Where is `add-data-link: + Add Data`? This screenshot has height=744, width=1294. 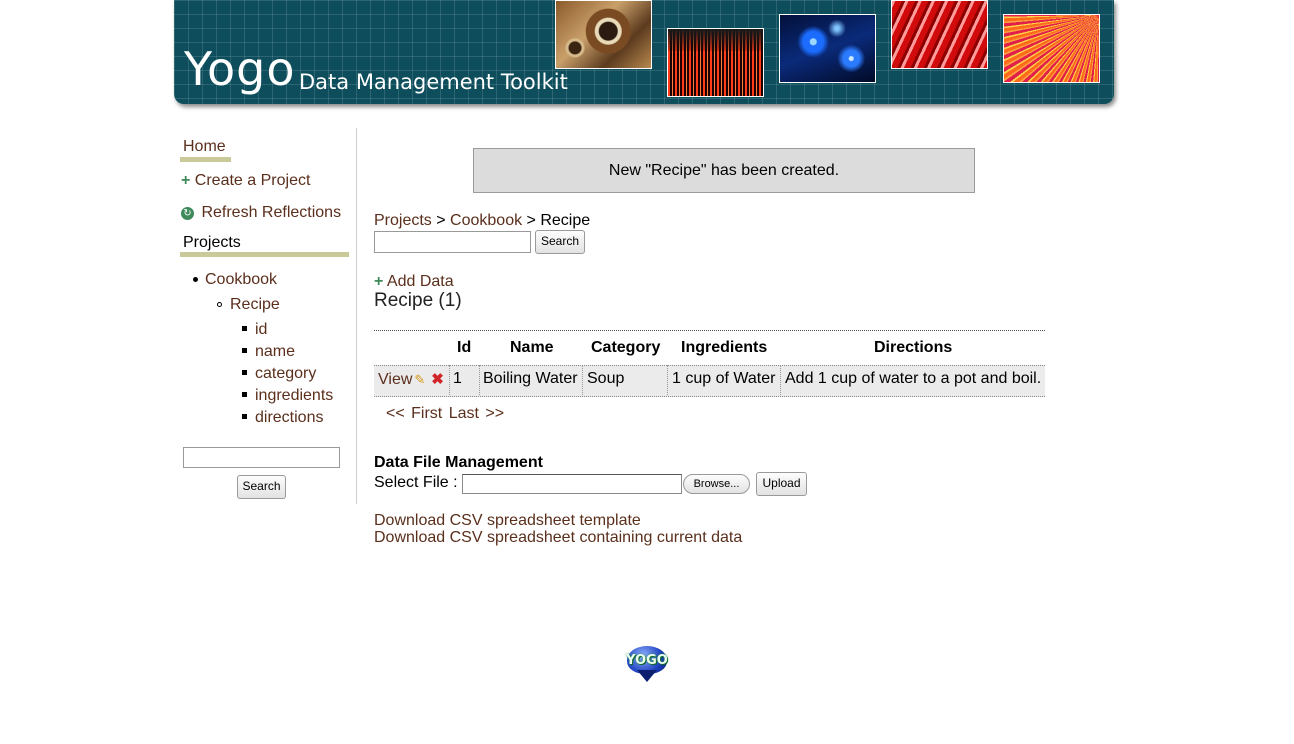 add-data-link: + Add Data is located at coordinates (414, 282).